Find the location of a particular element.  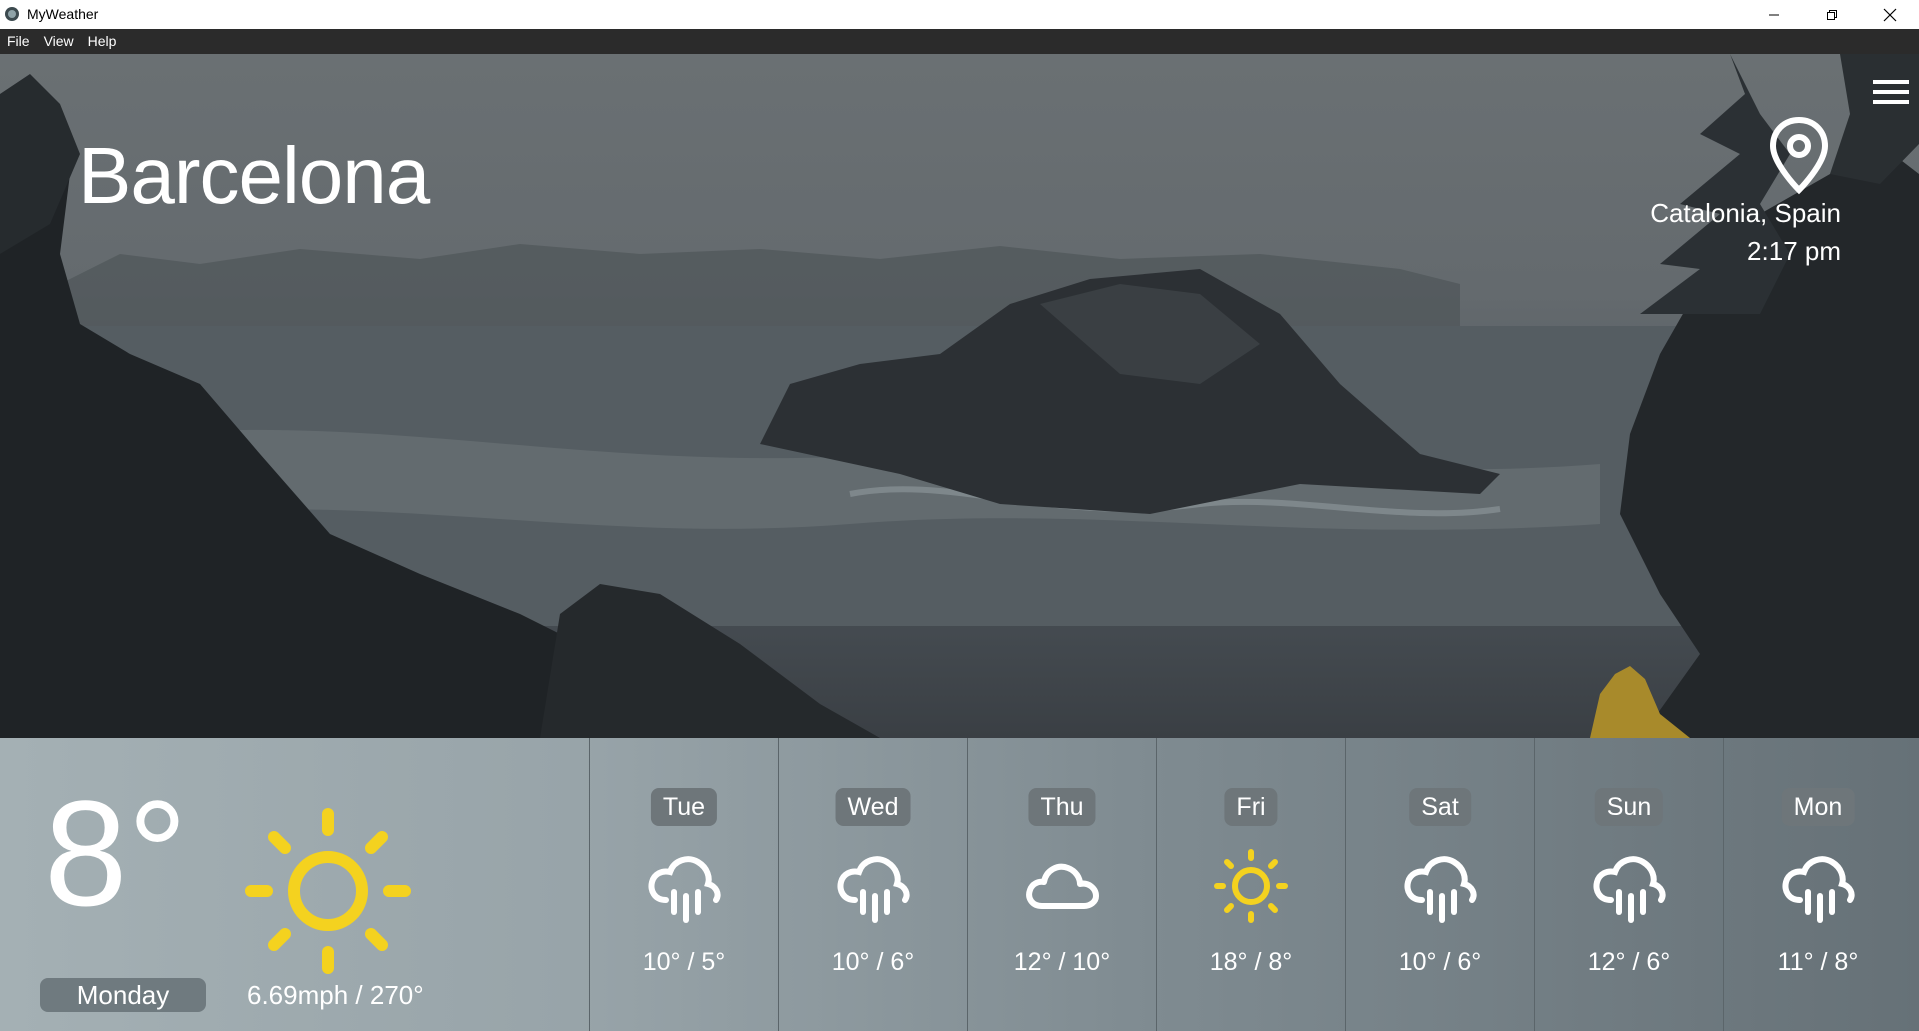

forecast-day: Wed 10° / 6° is located at coordinates (872, 884).